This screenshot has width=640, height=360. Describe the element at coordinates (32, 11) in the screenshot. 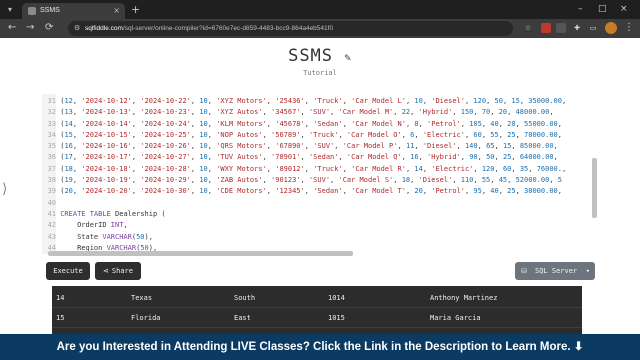

I see `favicon-icon` at that location.